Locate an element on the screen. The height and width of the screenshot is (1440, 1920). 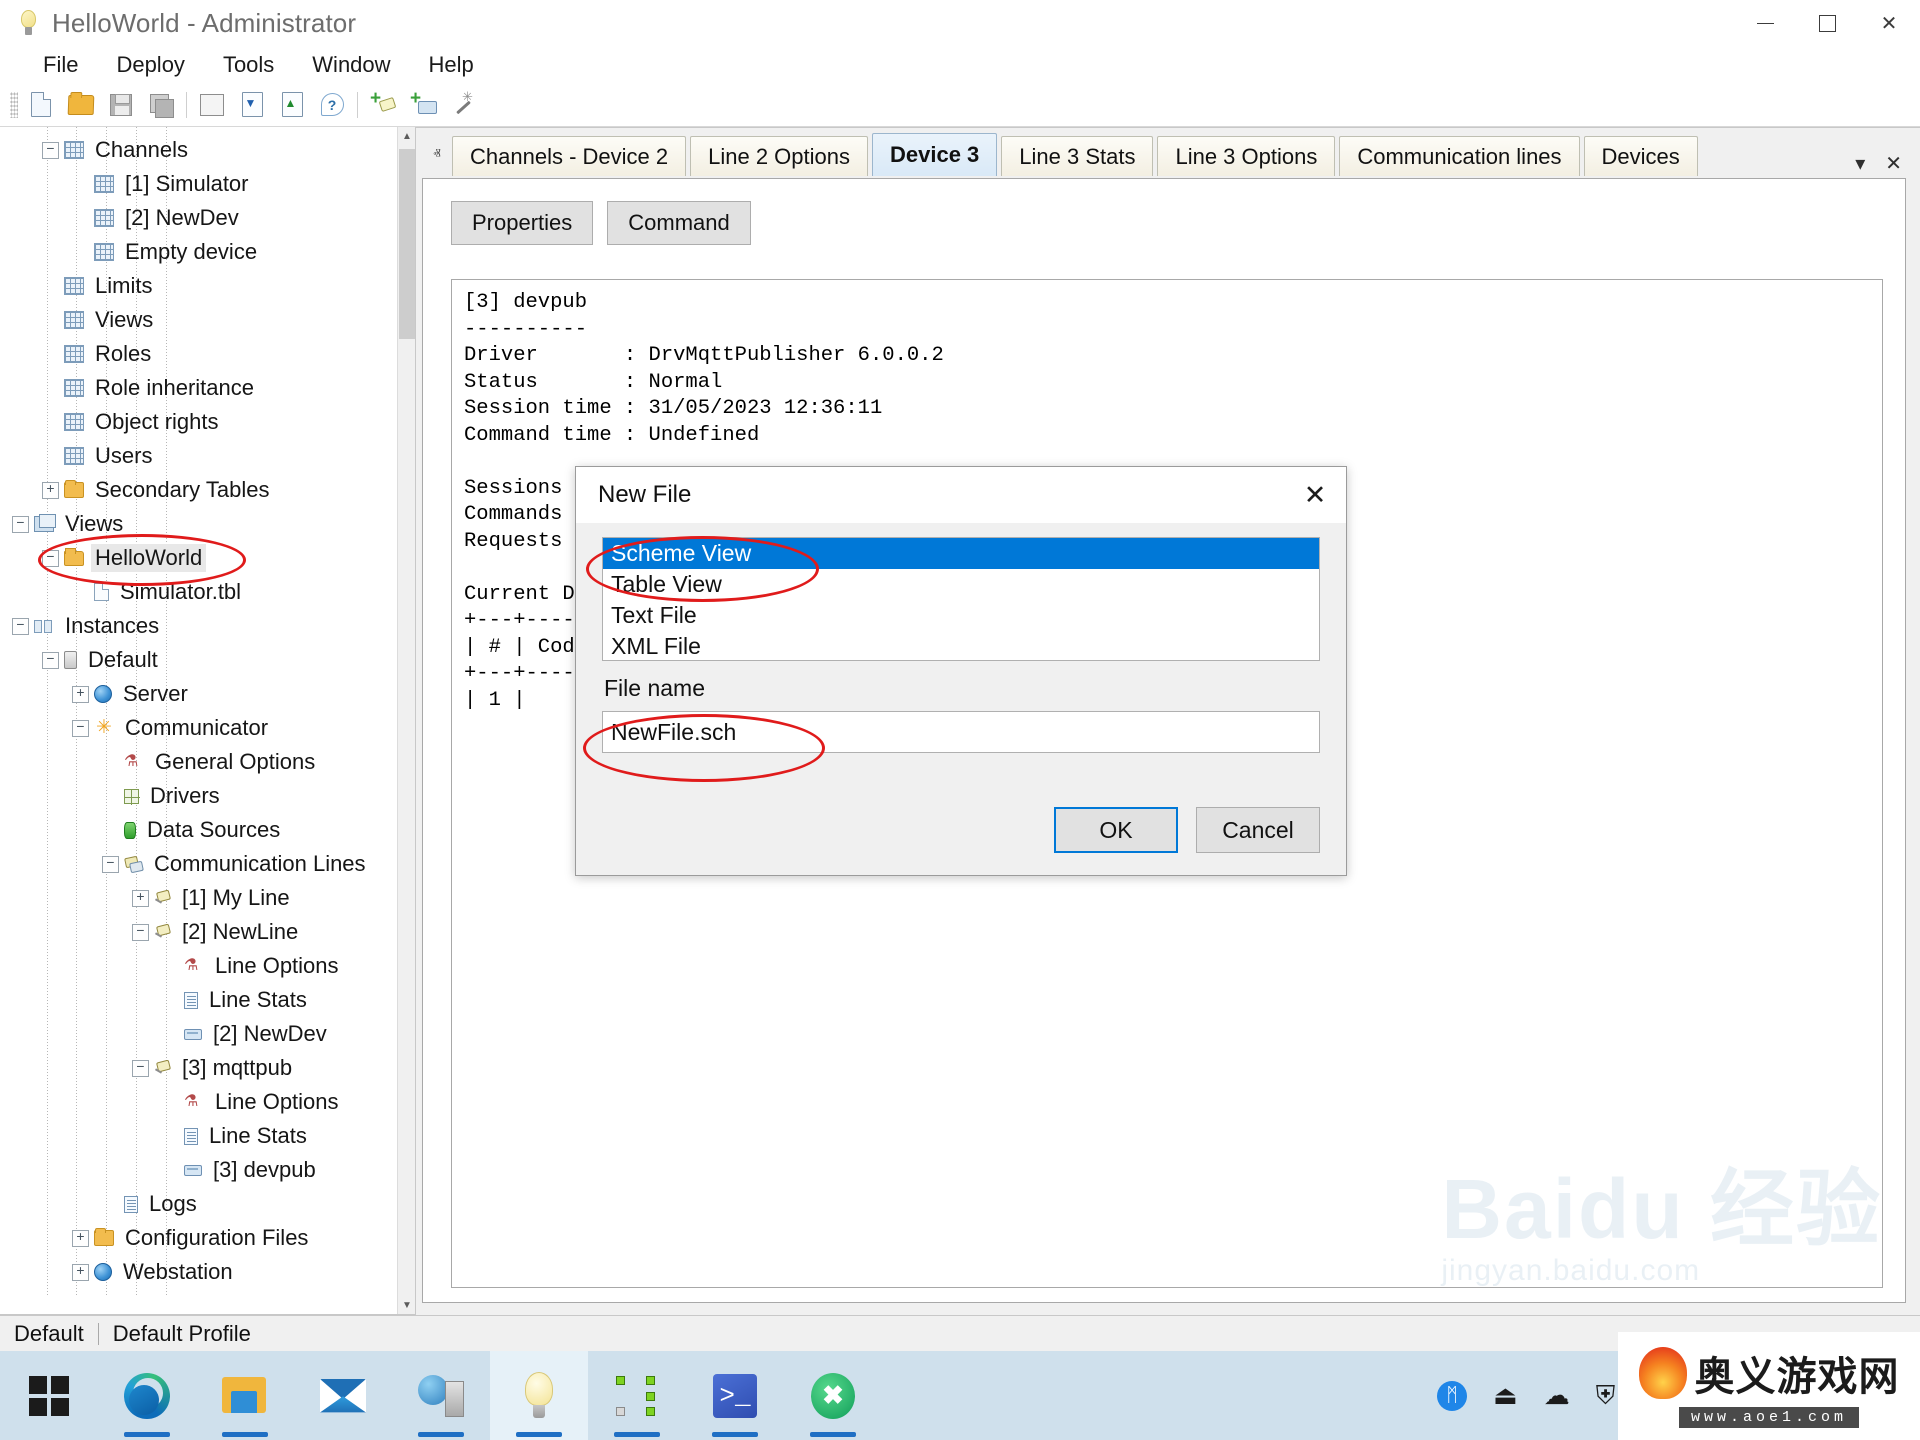
tab-channels-device-2: Channels - Device 2 is located at coordinates (569, 156).